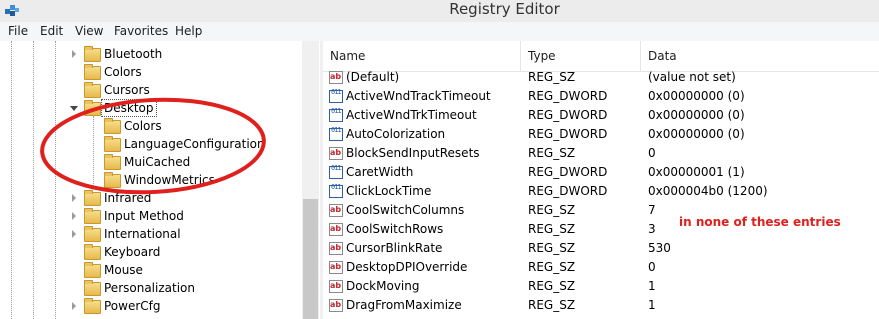  What do you see at coordinates (696, 115) in the screenshot?
I see `value-data: 0x00000000 (0)` at bounding box center [696, 115].